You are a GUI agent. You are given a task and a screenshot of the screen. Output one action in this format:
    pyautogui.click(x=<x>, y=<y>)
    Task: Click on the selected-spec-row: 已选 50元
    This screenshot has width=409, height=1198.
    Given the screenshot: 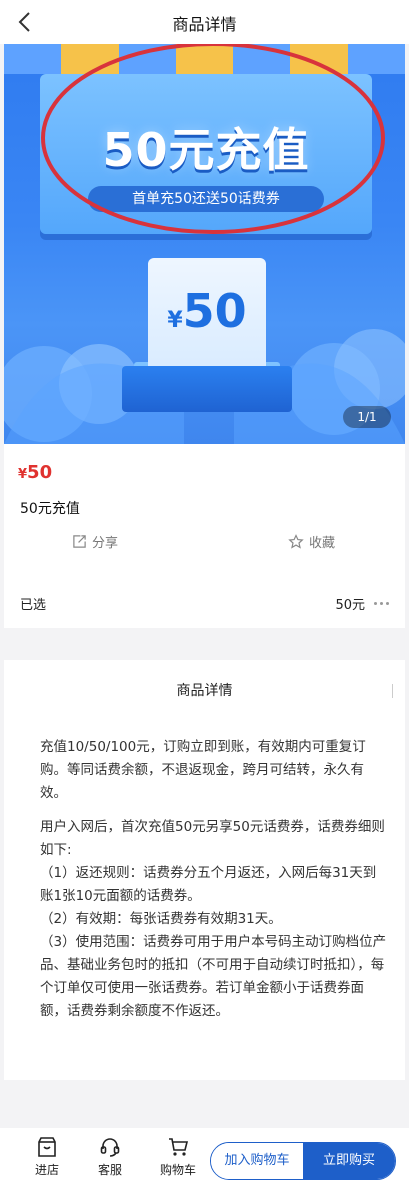 What is the action you would take?
    pyautogui.click(x=204, y=604)
    